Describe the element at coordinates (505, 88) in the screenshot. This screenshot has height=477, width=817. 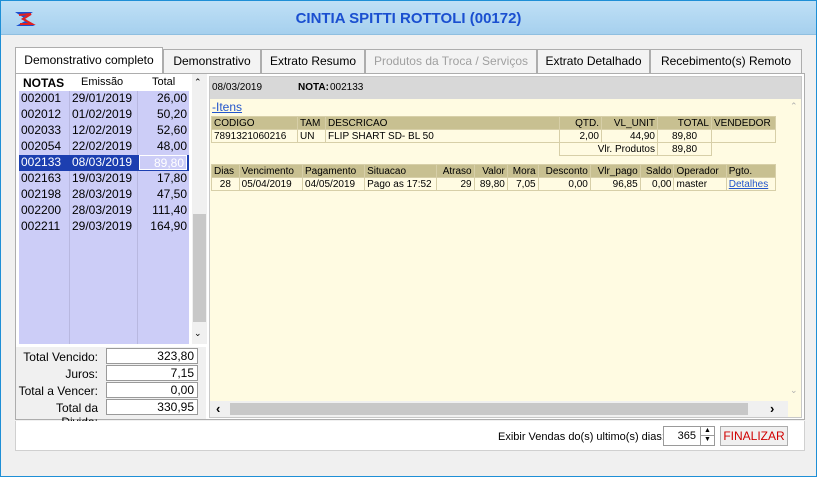
I see `detail-header: 08/03/2019 NOTA: 002133` at that location.